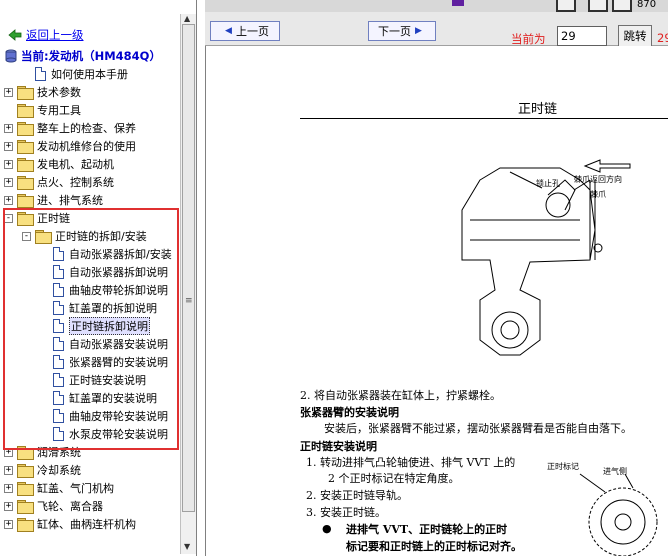 Image resolution: width=668 pixels, height=556 pixels. What do you see at coordinates (400, 395) in the screenshot?
I see `step-2: 2. 将自动张紧器装在缸体上，拧紧螺栓。` at bounding box center [400, 395].